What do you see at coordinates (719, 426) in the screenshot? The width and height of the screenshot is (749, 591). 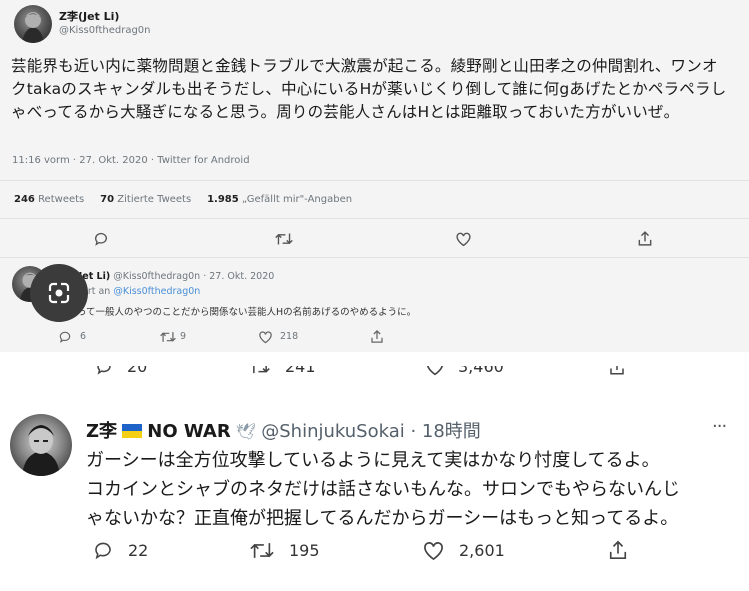 I see `more-options-icon: ···` at bounding box center [719, 426].